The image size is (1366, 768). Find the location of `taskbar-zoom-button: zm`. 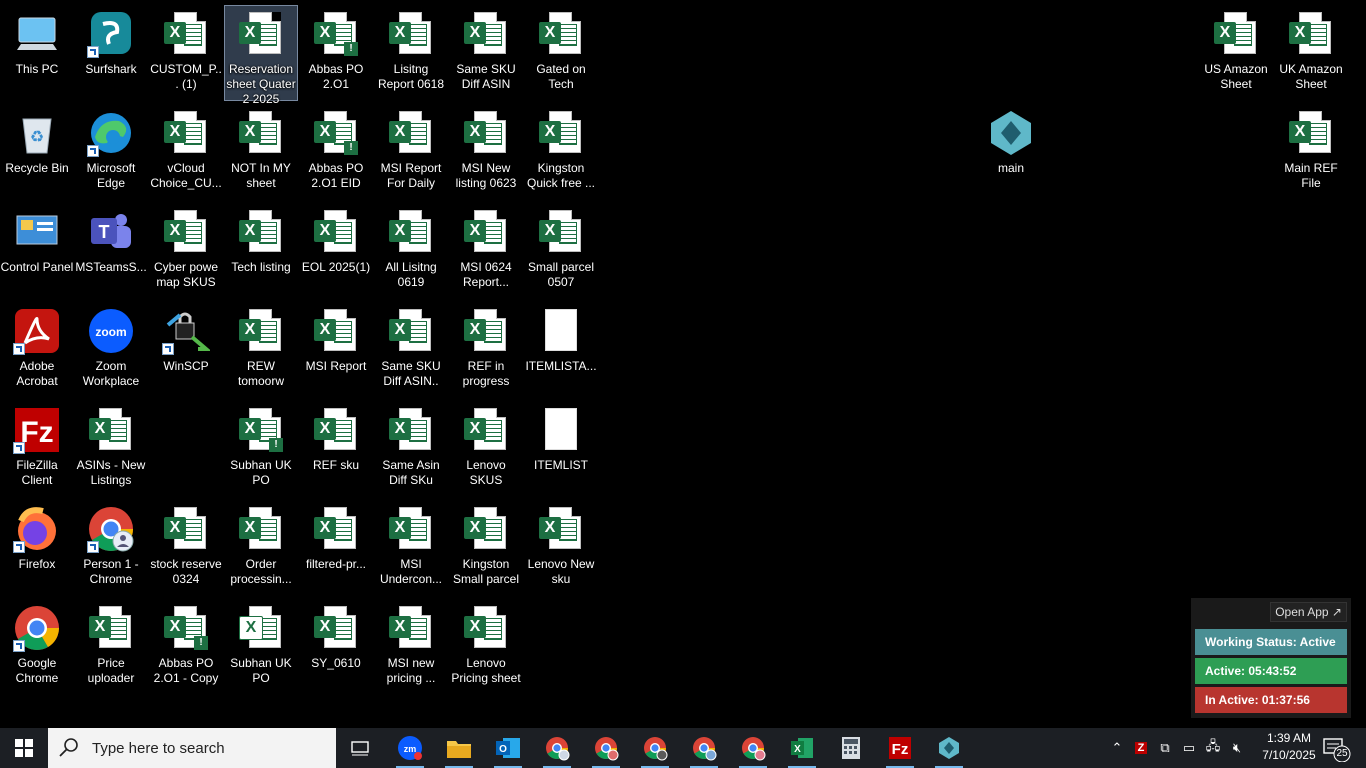

taskbar-zoom-button: zm is located at coordinates (410, 748).